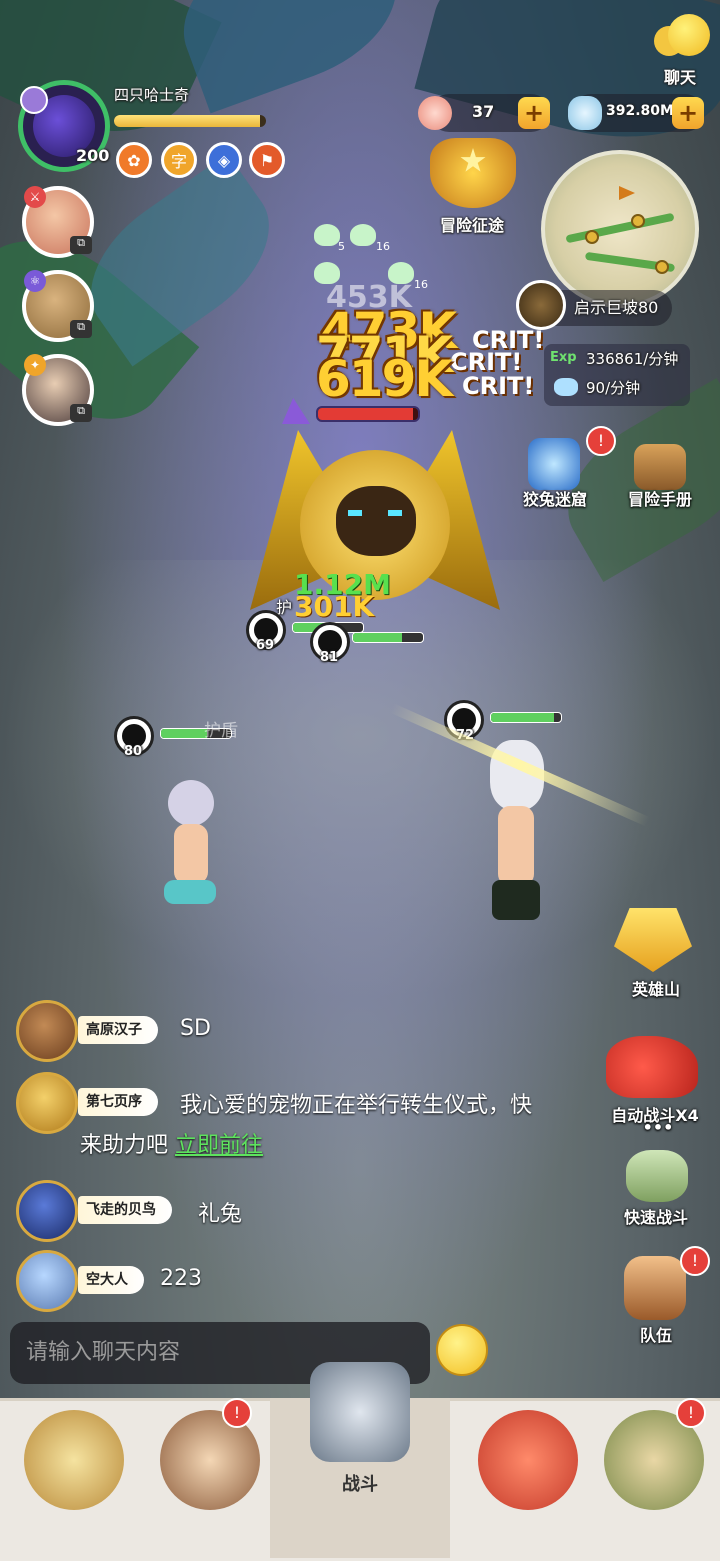  I want to click on player-level: 200, so click(93, 155).